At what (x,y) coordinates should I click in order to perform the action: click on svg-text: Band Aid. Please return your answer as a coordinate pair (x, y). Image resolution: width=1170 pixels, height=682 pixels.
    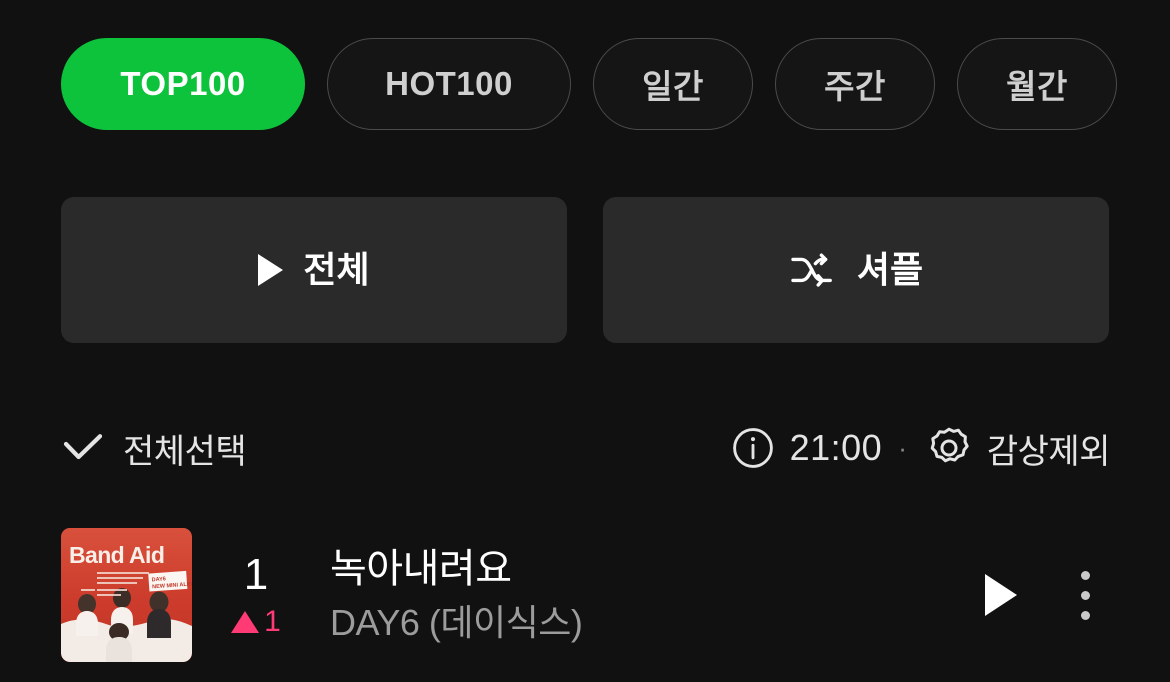
    Looking at the image, I should click on (116, 555).